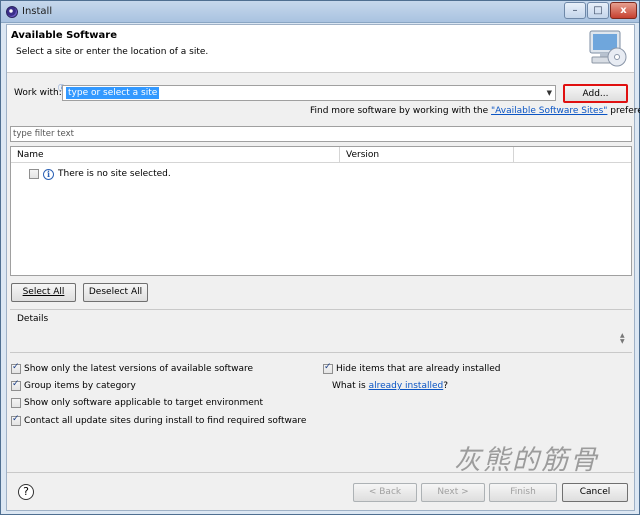 This screenshot has width=640, height=515. I want to click on info-icon: i, so click(48, 174).